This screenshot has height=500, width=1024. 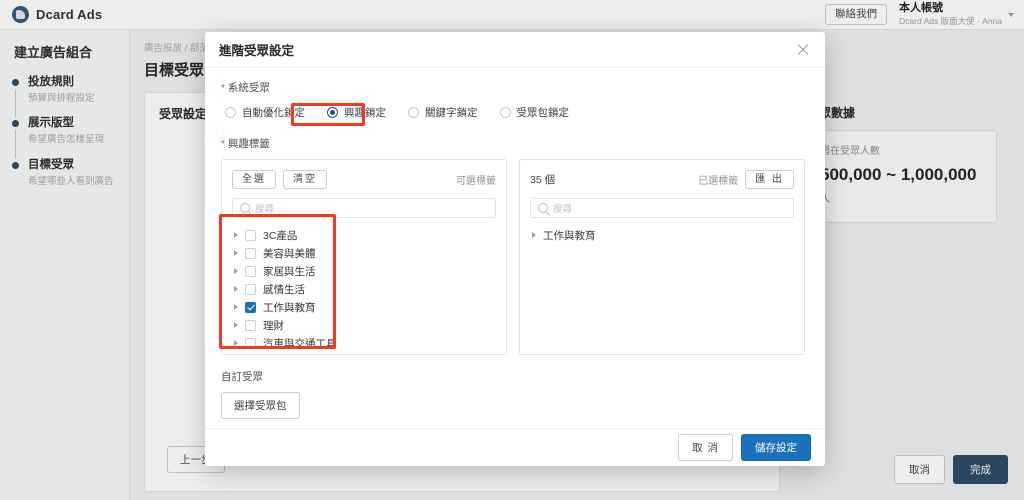 I want to click on potential-reach-number: 500,000 ~ 1,000,000, so click(x=898, y=174).